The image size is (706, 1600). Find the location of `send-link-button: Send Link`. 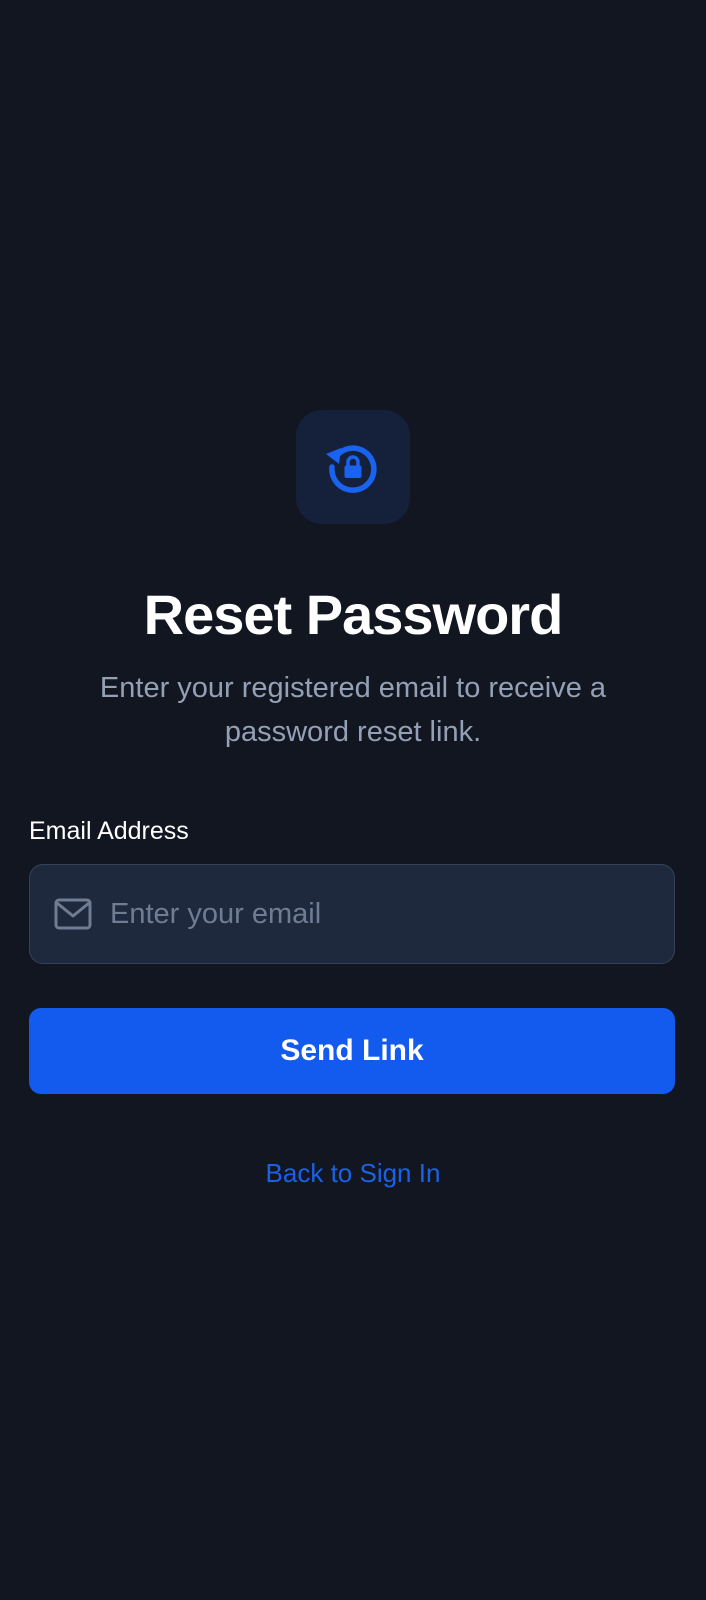

send-link-button: Send Link is located at coordinates (352, 1051).